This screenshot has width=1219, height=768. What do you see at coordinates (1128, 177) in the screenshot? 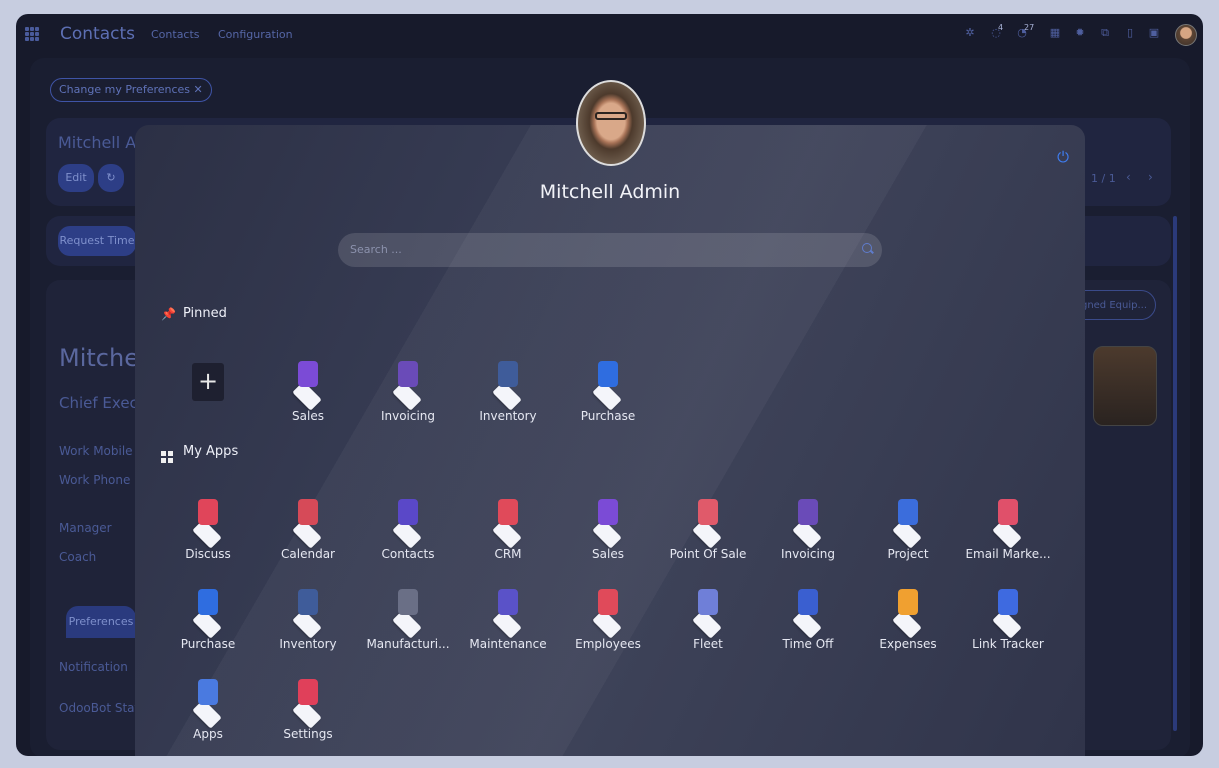
I see `pager-prev-icon: ‹` at bounding box center [1128, 177].